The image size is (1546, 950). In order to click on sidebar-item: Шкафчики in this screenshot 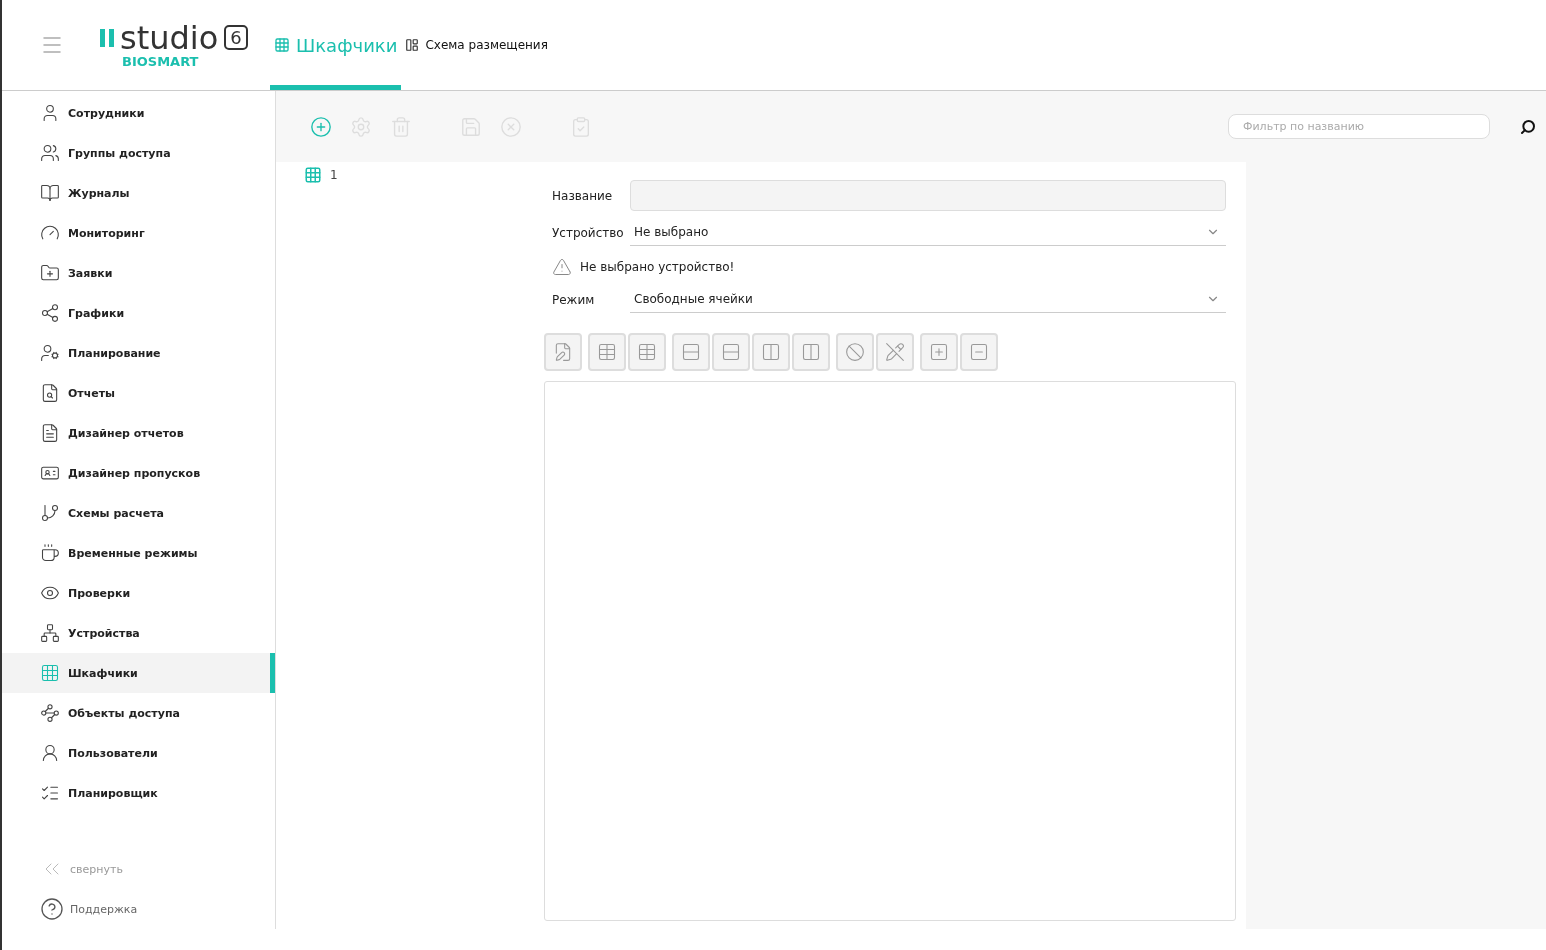, I will do `click(138, 673)`.